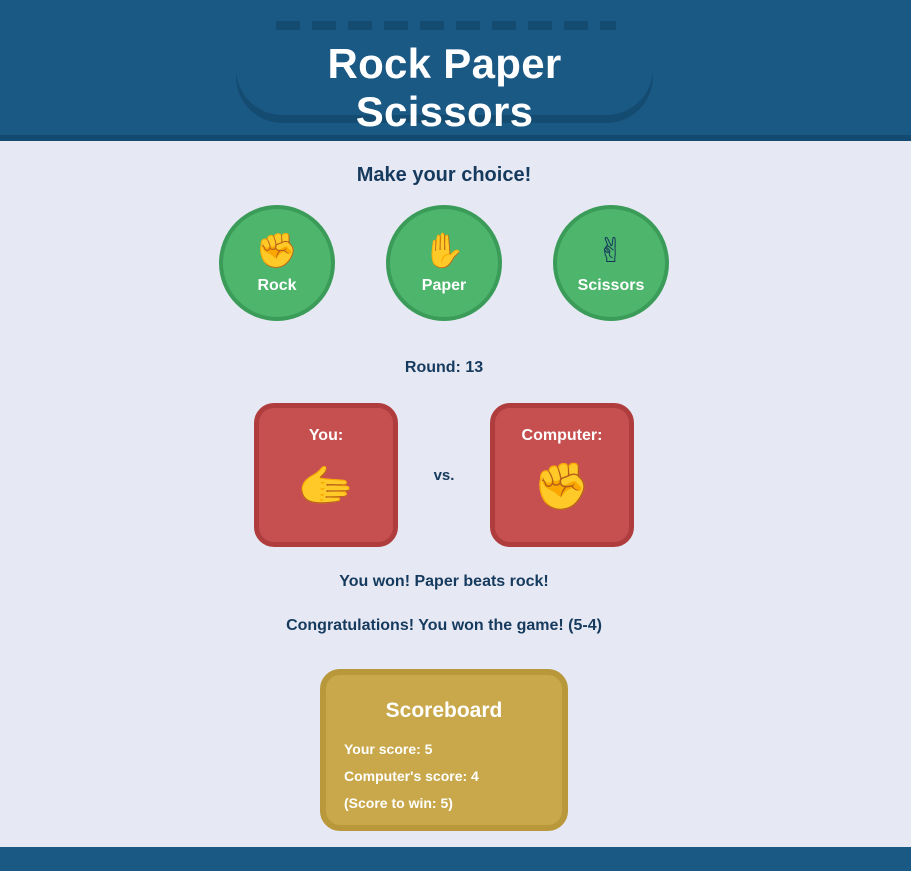 Image resolution: width=911 pixels, height=871 pixels. I want to click on computer-score: Computer's score: 4, so click(411, 776).